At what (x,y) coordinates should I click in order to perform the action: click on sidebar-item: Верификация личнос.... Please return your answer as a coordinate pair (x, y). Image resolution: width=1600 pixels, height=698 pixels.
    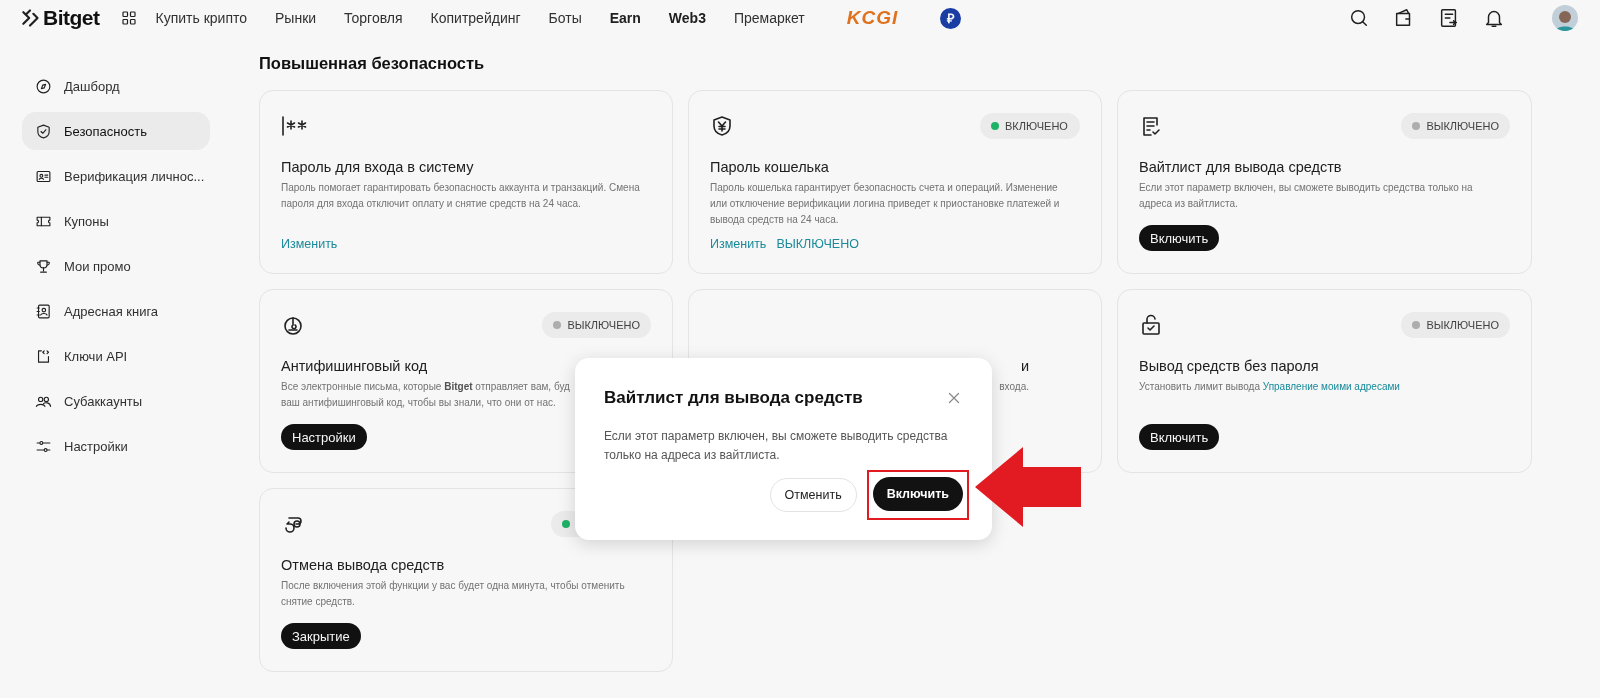
    Looking at the image, I should click on (116, 176).